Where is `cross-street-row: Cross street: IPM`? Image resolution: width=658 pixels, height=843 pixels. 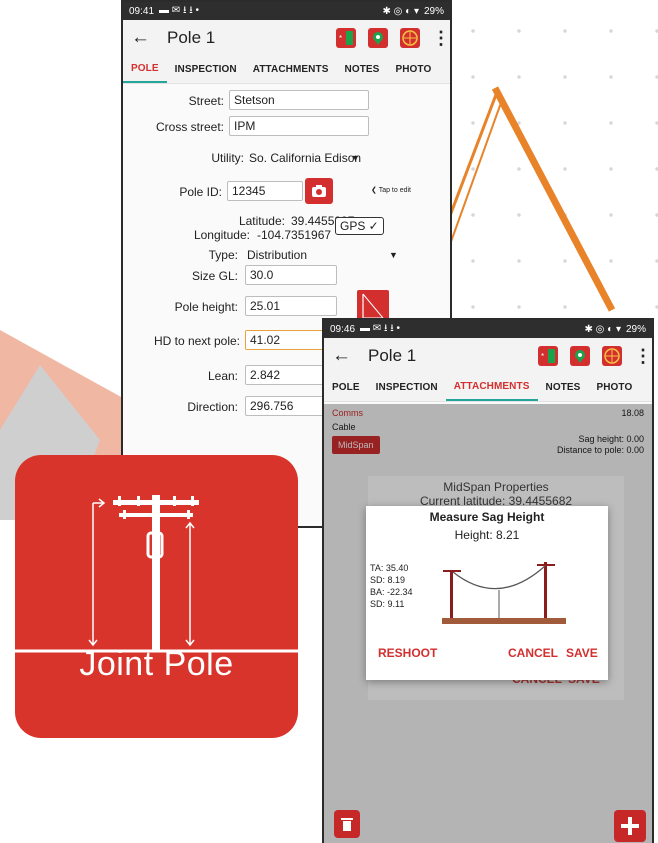
cross-street-row: Cross street: IPM is located at coordinates (286, 127).